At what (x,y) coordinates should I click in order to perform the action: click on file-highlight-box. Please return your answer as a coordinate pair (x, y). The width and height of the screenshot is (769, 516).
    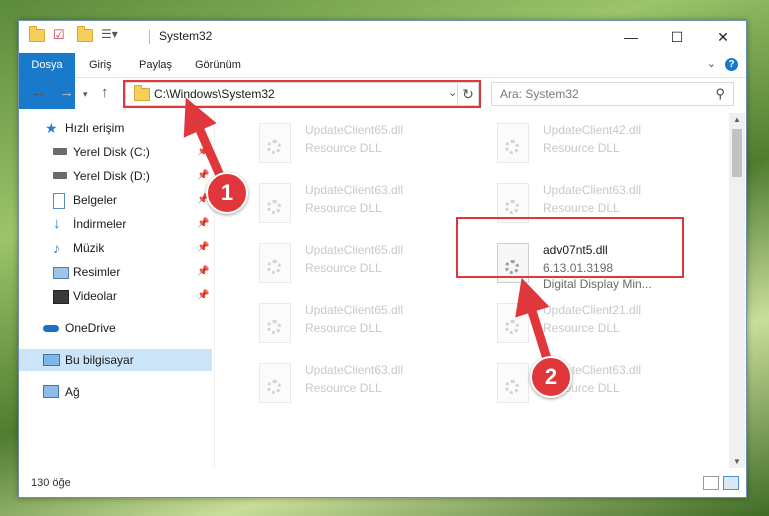
    Looking at the image, I should click on (570, 247).